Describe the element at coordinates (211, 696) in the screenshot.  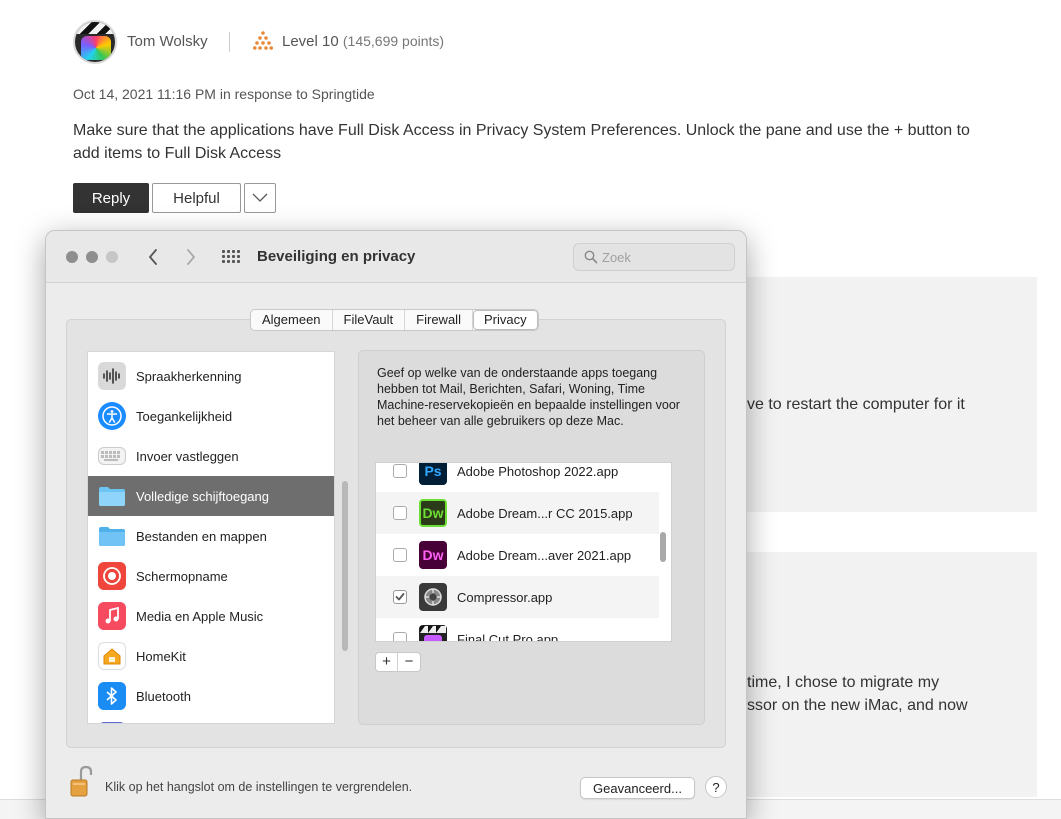
I see `sidebar-item-bluetooth: Bluetooth` at that location.